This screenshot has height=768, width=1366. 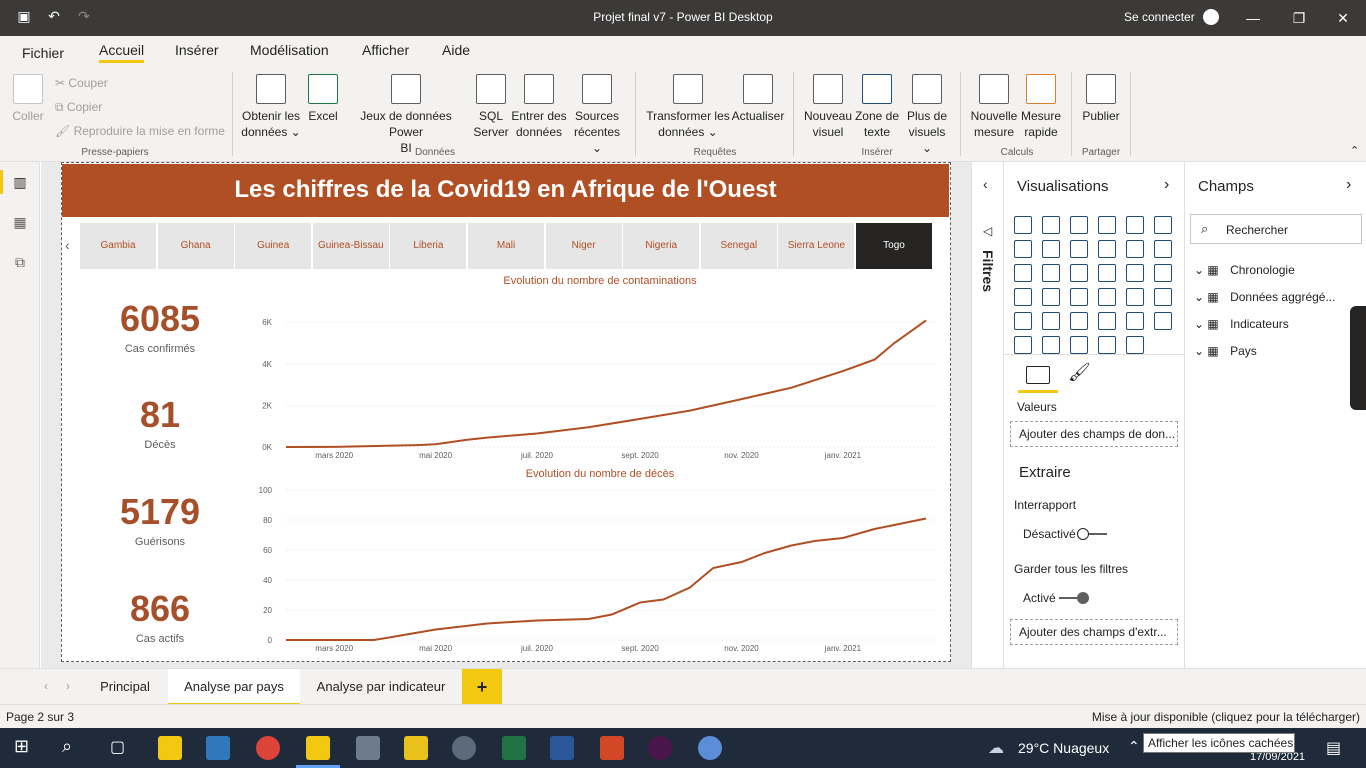 I want to click on paginated-icon, so click(x=1107, y=345).